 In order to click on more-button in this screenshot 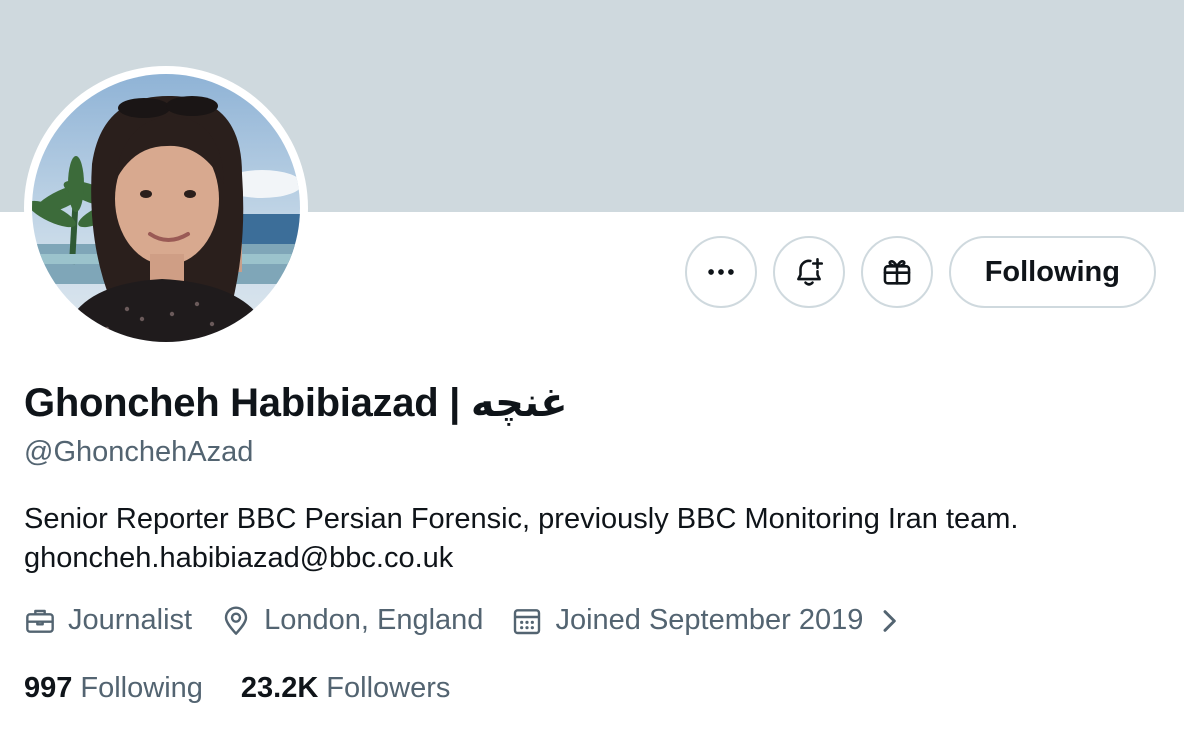, I will do `click(720, 272)`.